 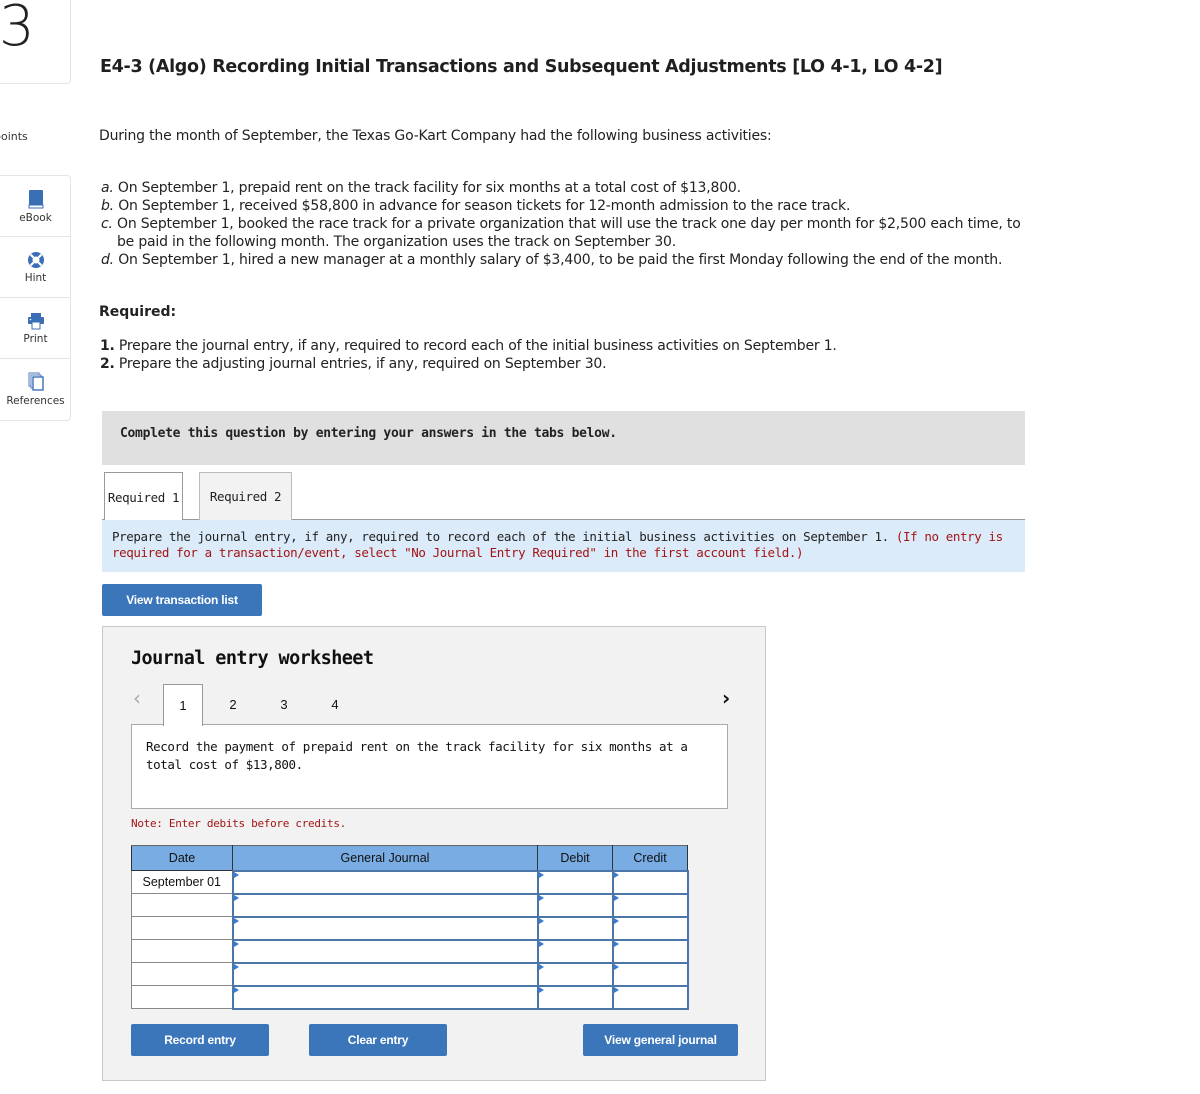 I want to click on clear-entry-button: Clear entry, so click(x=378, y=1040).